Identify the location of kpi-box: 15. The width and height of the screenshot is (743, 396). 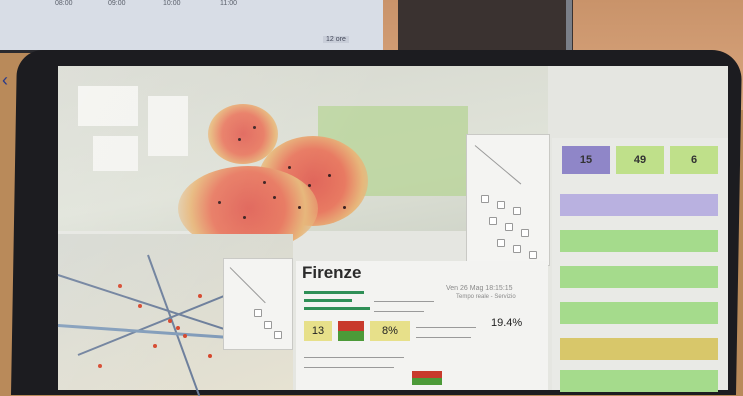
(586, 160).